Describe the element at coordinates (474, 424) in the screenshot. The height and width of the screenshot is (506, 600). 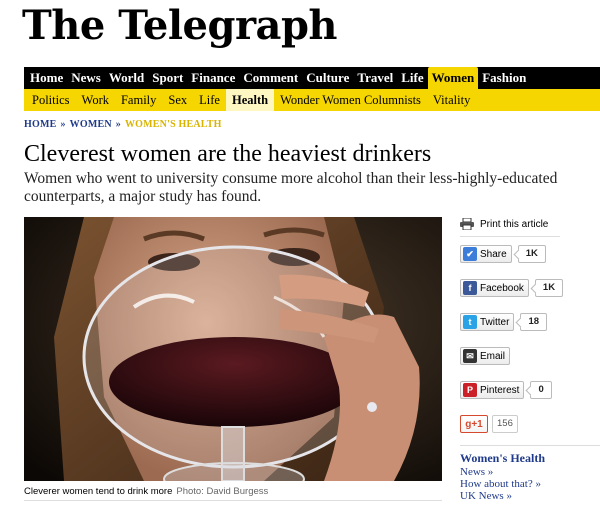
I see `google-plus-button: g+1` at that location.